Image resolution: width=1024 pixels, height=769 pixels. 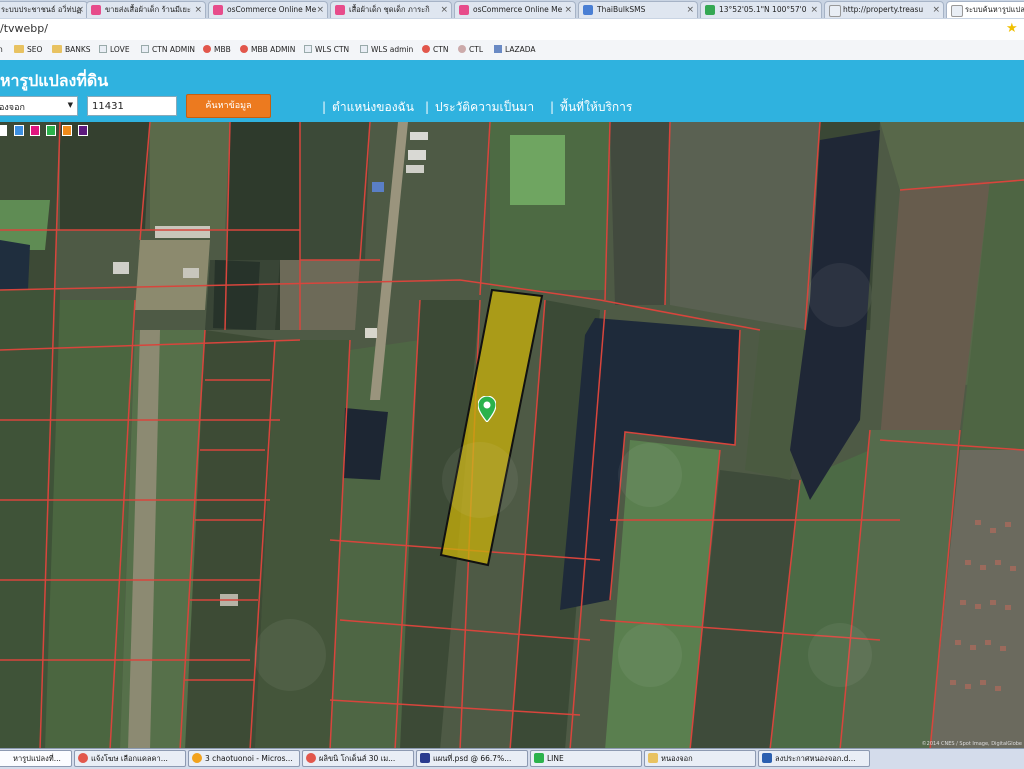 What do you see at coordinates (120, 49) in the screenshot?
I see `bookmark-label: LOVE` at bounding box center [120, 49].